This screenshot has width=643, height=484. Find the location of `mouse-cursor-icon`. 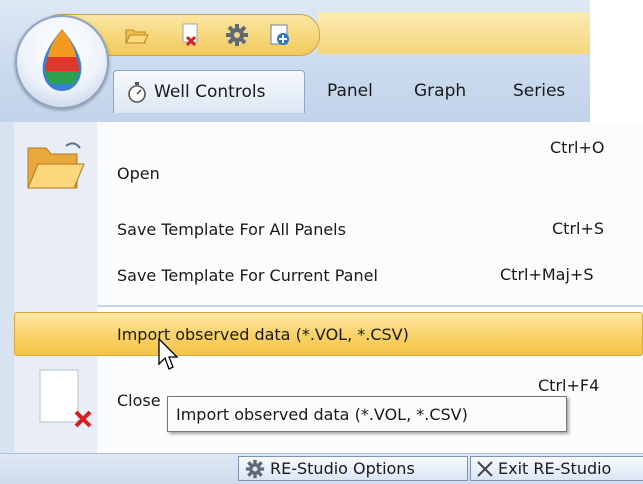

mouse-cursor-icon is located at coordinates (169, 356).